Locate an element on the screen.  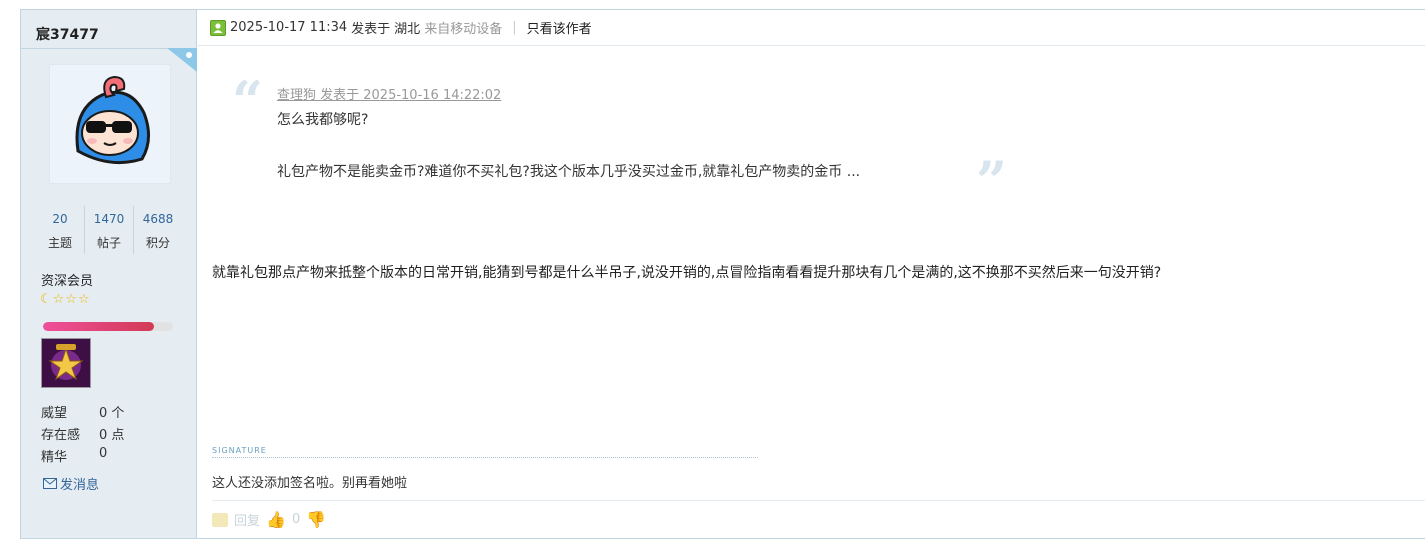
author-name: 宸37477 is located at coordinates (67, 34).